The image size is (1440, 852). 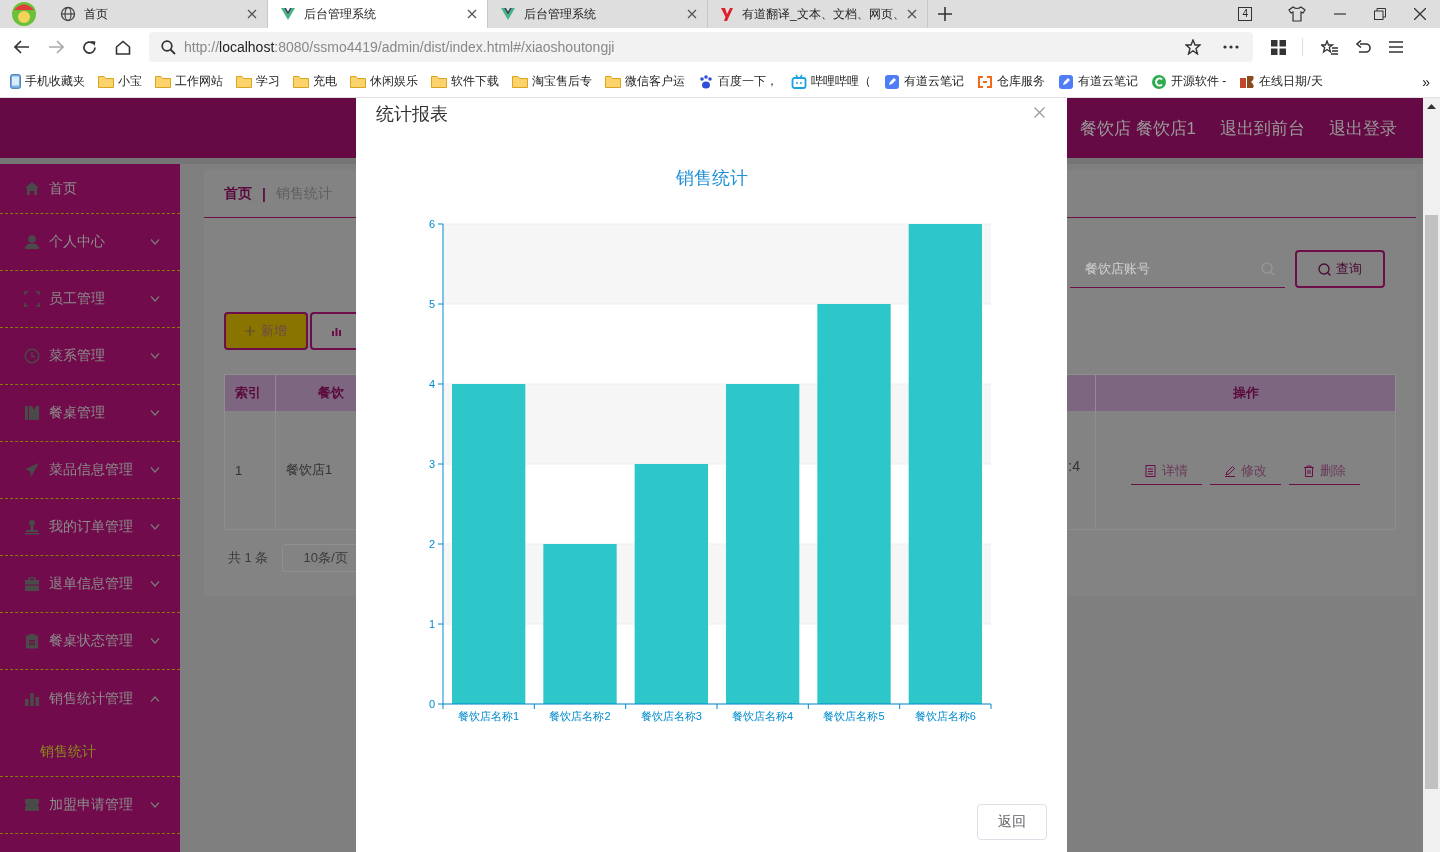 What do you see at coordinates (47, 81) in the screenshot?
I see `bookmark: 手机收藏夹` at bounding box center [47, 81].